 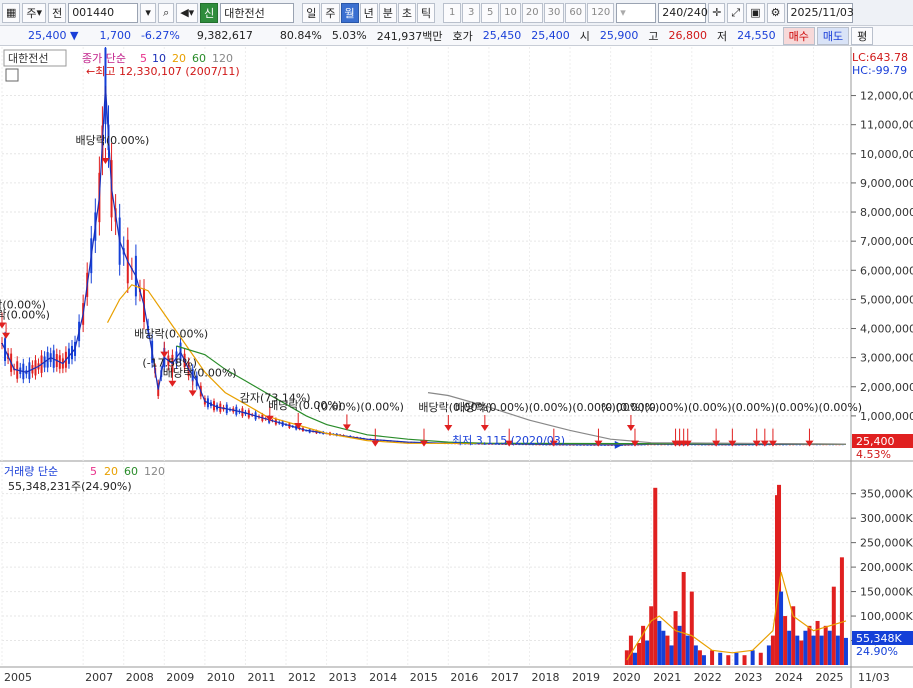 I want to click on price-legend-ma5: 5, so click(x=143, y=58).